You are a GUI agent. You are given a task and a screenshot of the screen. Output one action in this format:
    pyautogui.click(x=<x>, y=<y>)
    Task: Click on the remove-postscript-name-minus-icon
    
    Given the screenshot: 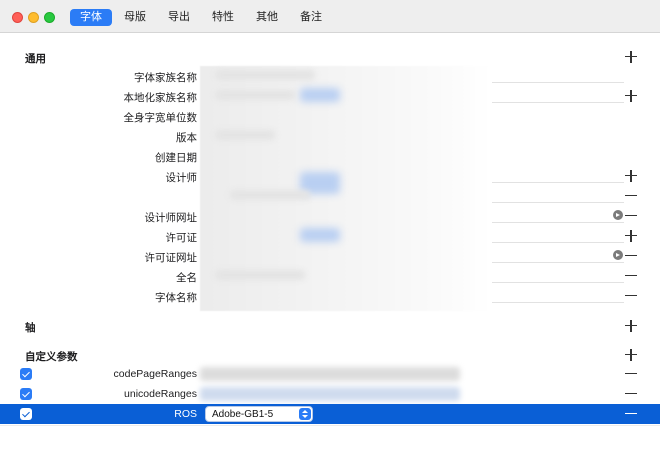 What is the action you would take?
    pyautogui.click(x=631, y=296)
    